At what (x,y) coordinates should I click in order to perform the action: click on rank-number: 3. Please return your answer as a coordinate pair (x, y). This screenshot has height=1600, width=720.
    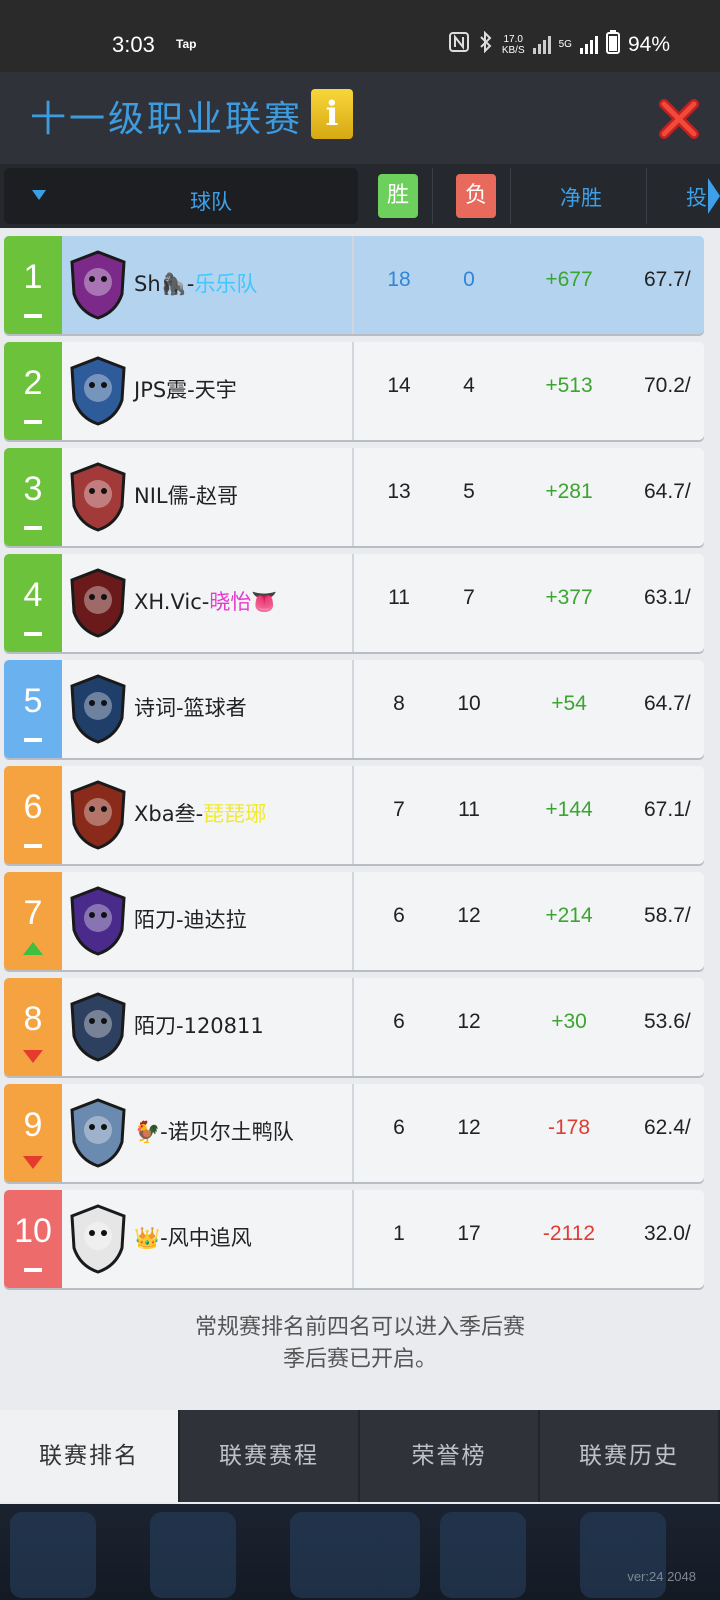
    Looking at the image, I should click on (33, 489).